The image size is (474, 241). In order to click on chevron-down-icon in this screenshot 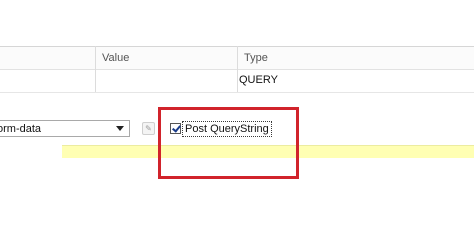, I will do `click(120, 128)`.